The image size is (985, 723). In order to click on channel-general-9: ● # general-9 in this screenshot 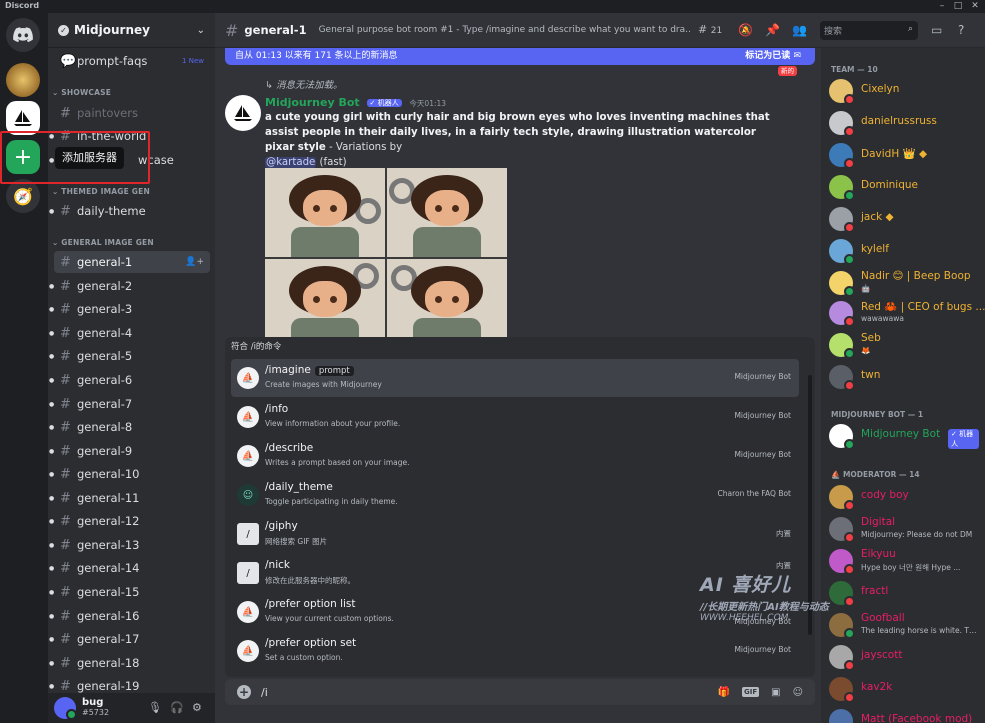, I will do `click(129, 451)`.